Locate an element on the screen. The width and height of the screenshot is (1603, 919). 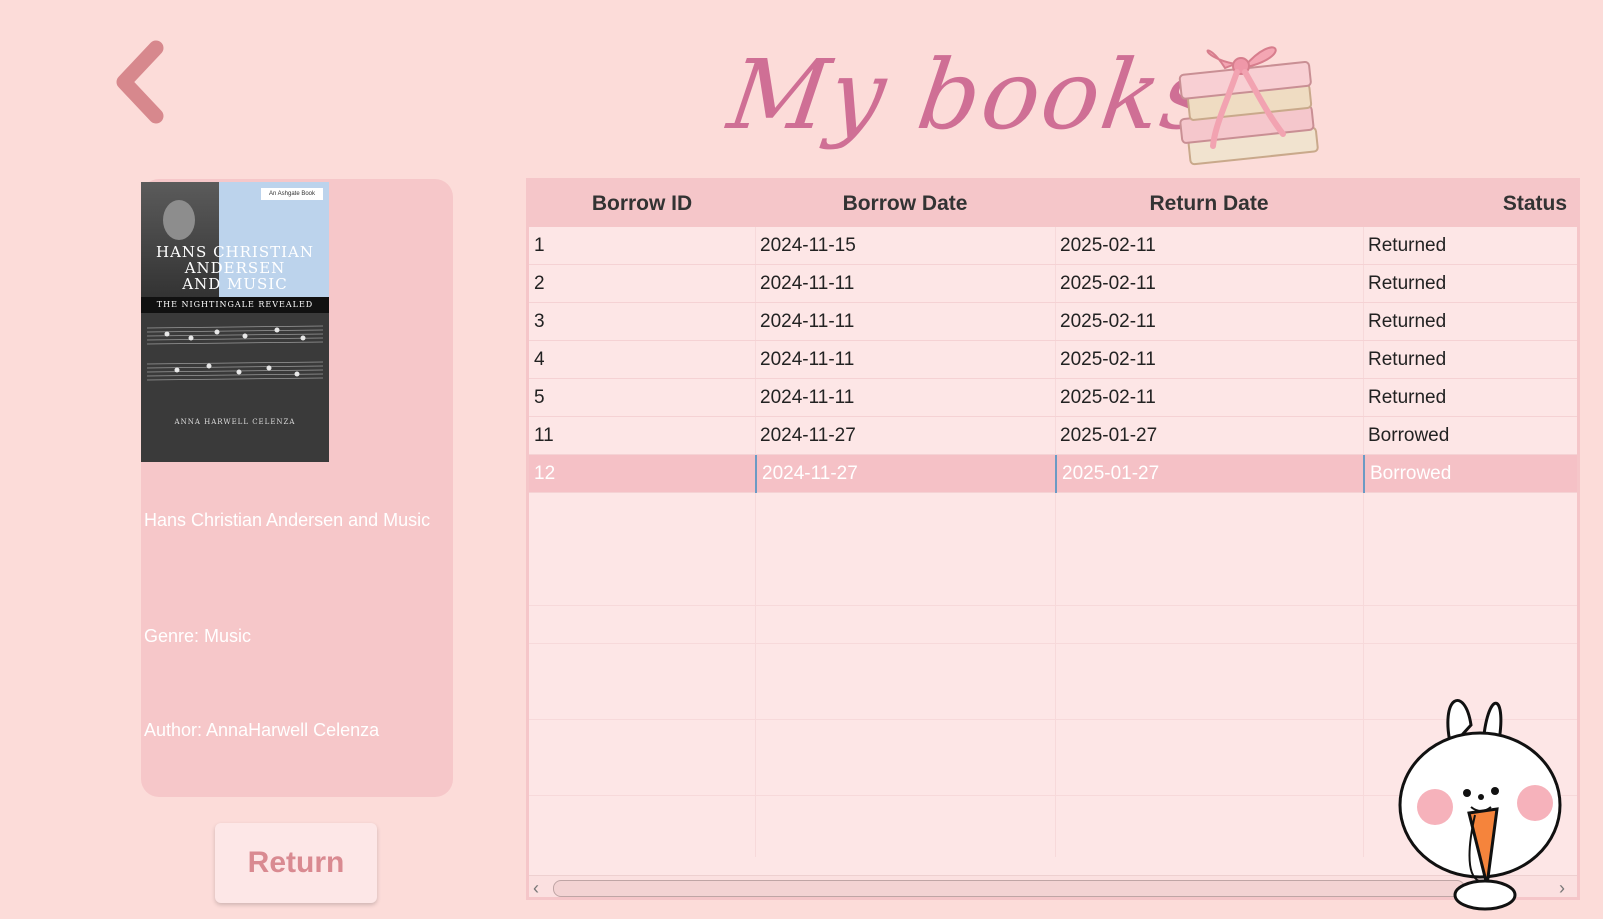
cell-borrow-id: 11 is located at coordinates (544, 435).